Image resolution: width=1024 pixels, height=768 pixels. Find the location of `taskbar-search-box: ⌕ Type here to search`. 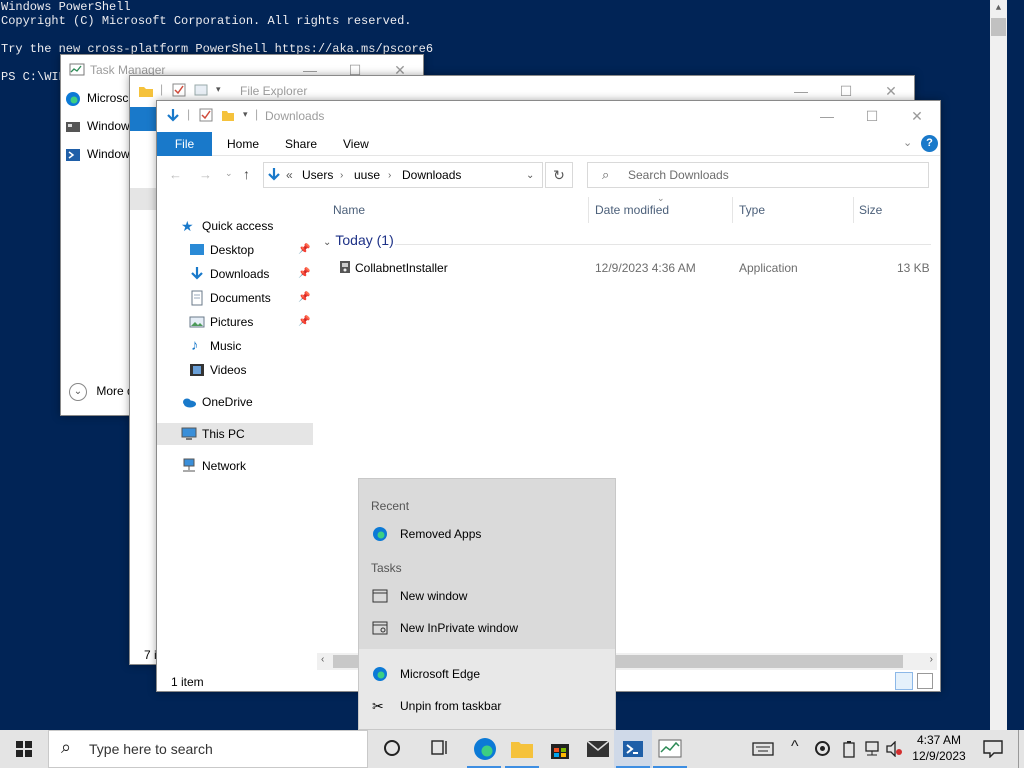

taskbar-search-box: ⌕ Type here to search is located at coordinates (208, 749).